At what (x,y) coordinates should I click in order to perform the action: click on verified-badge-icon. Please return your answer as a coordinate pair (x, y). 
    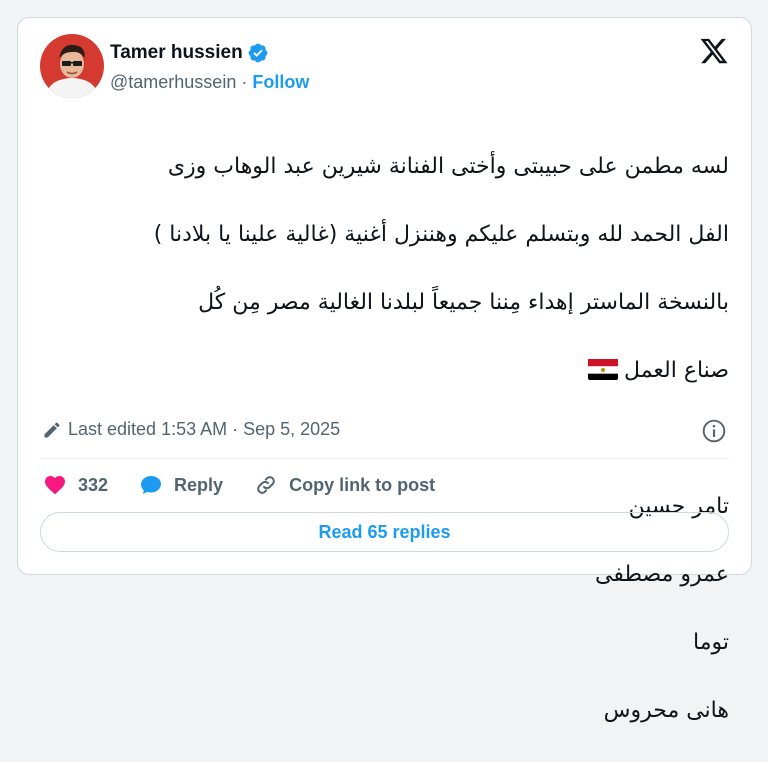
    Looking at the image, I should click on (258, 53).